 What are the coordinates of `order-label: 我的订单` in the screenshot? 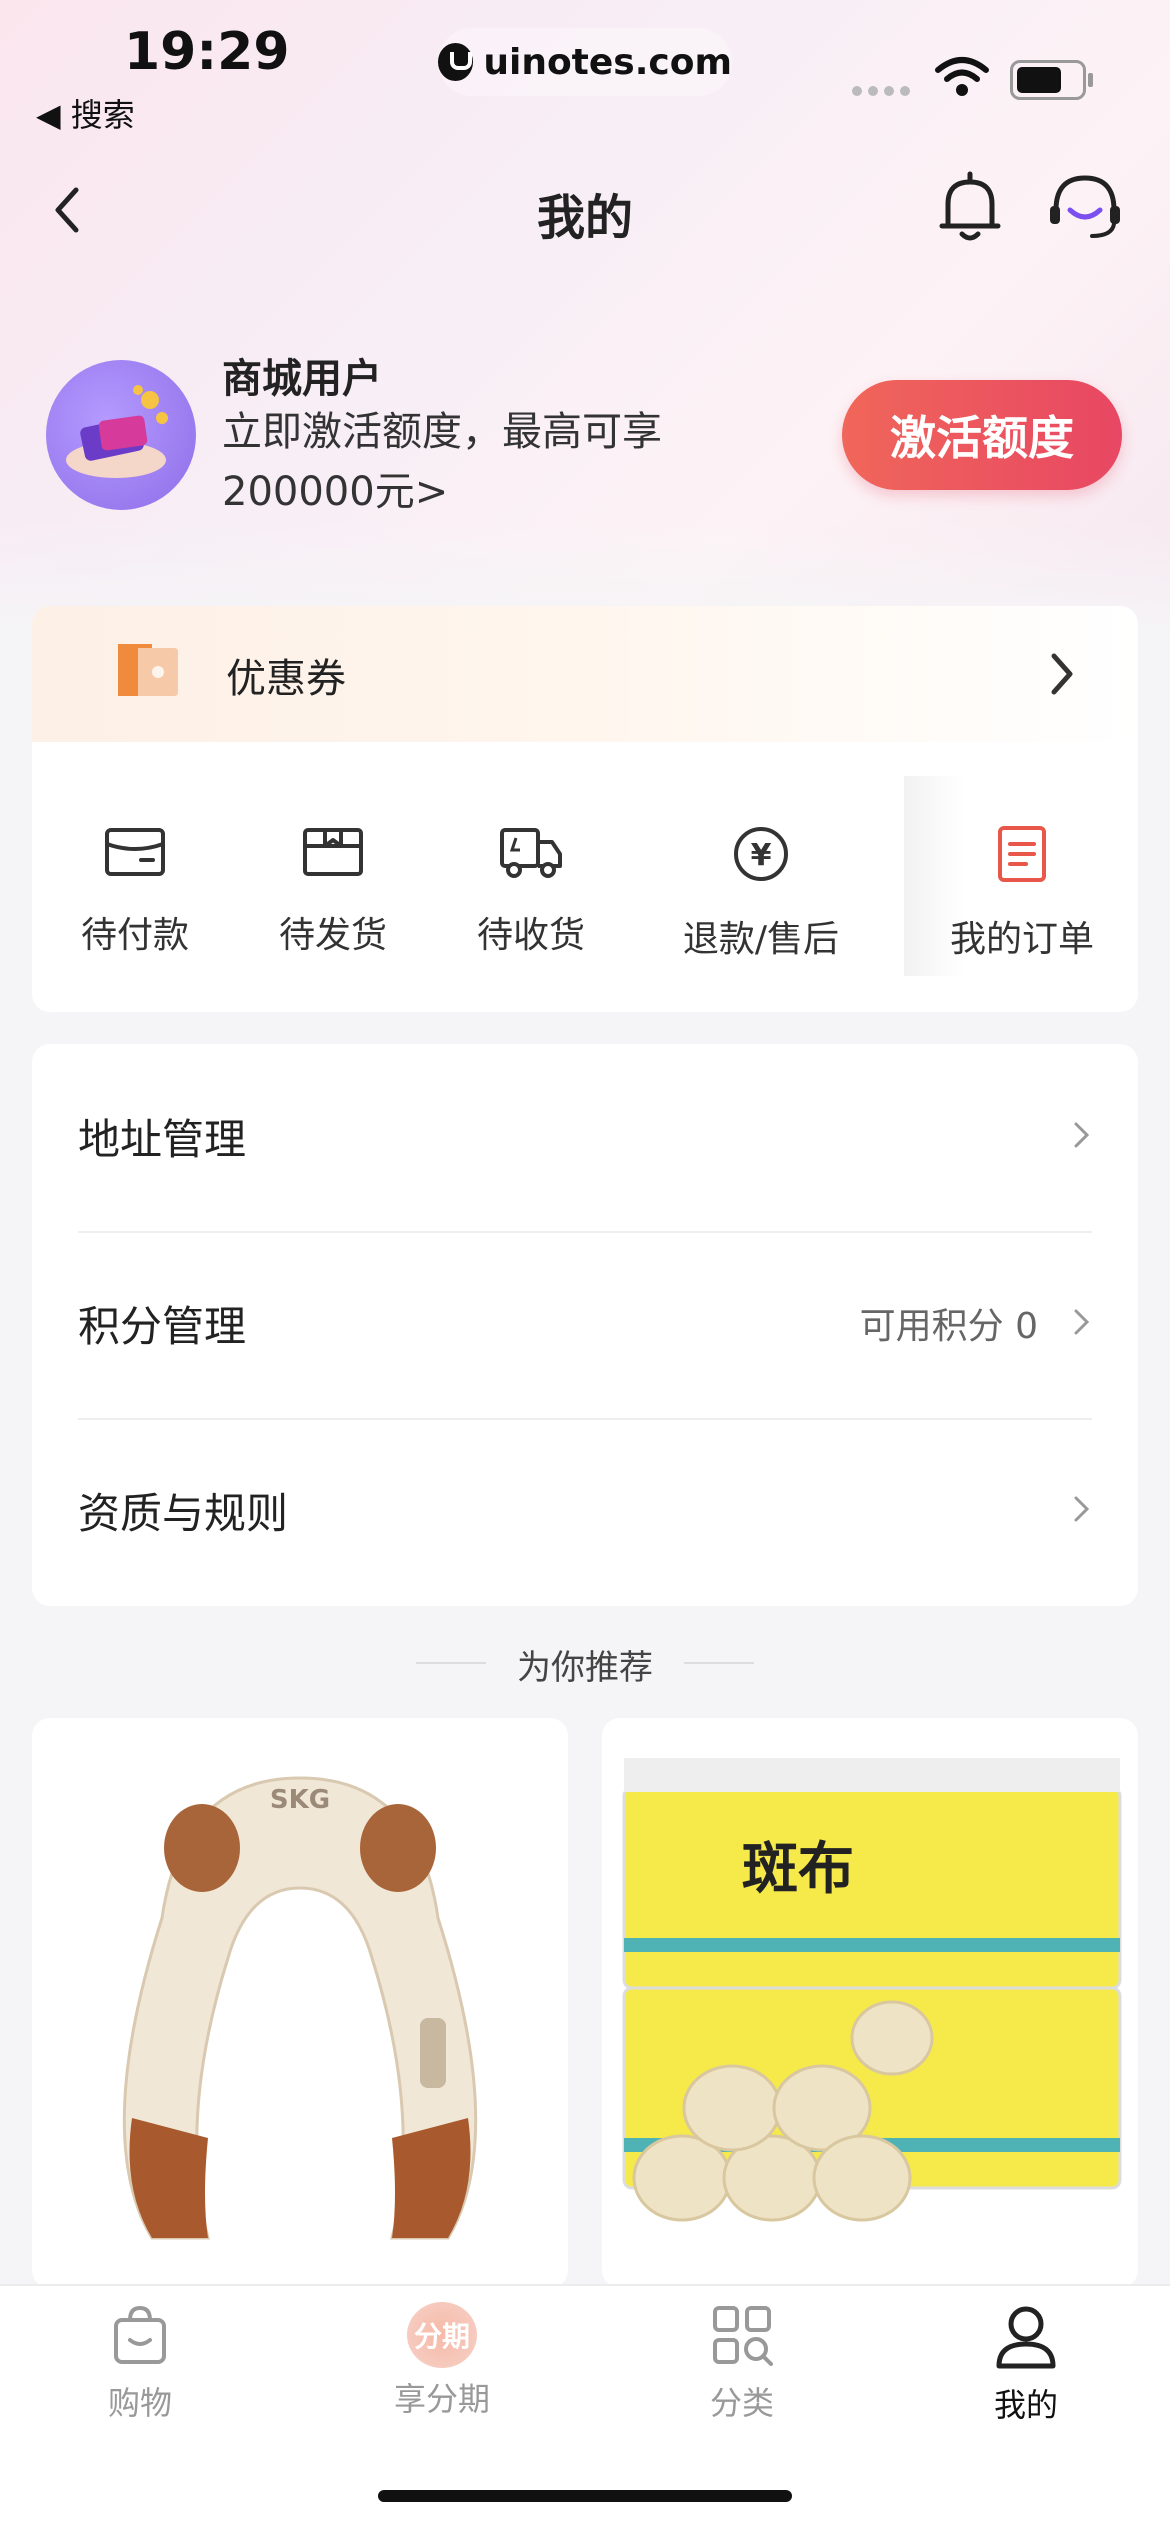 It's located at (1021, 939).